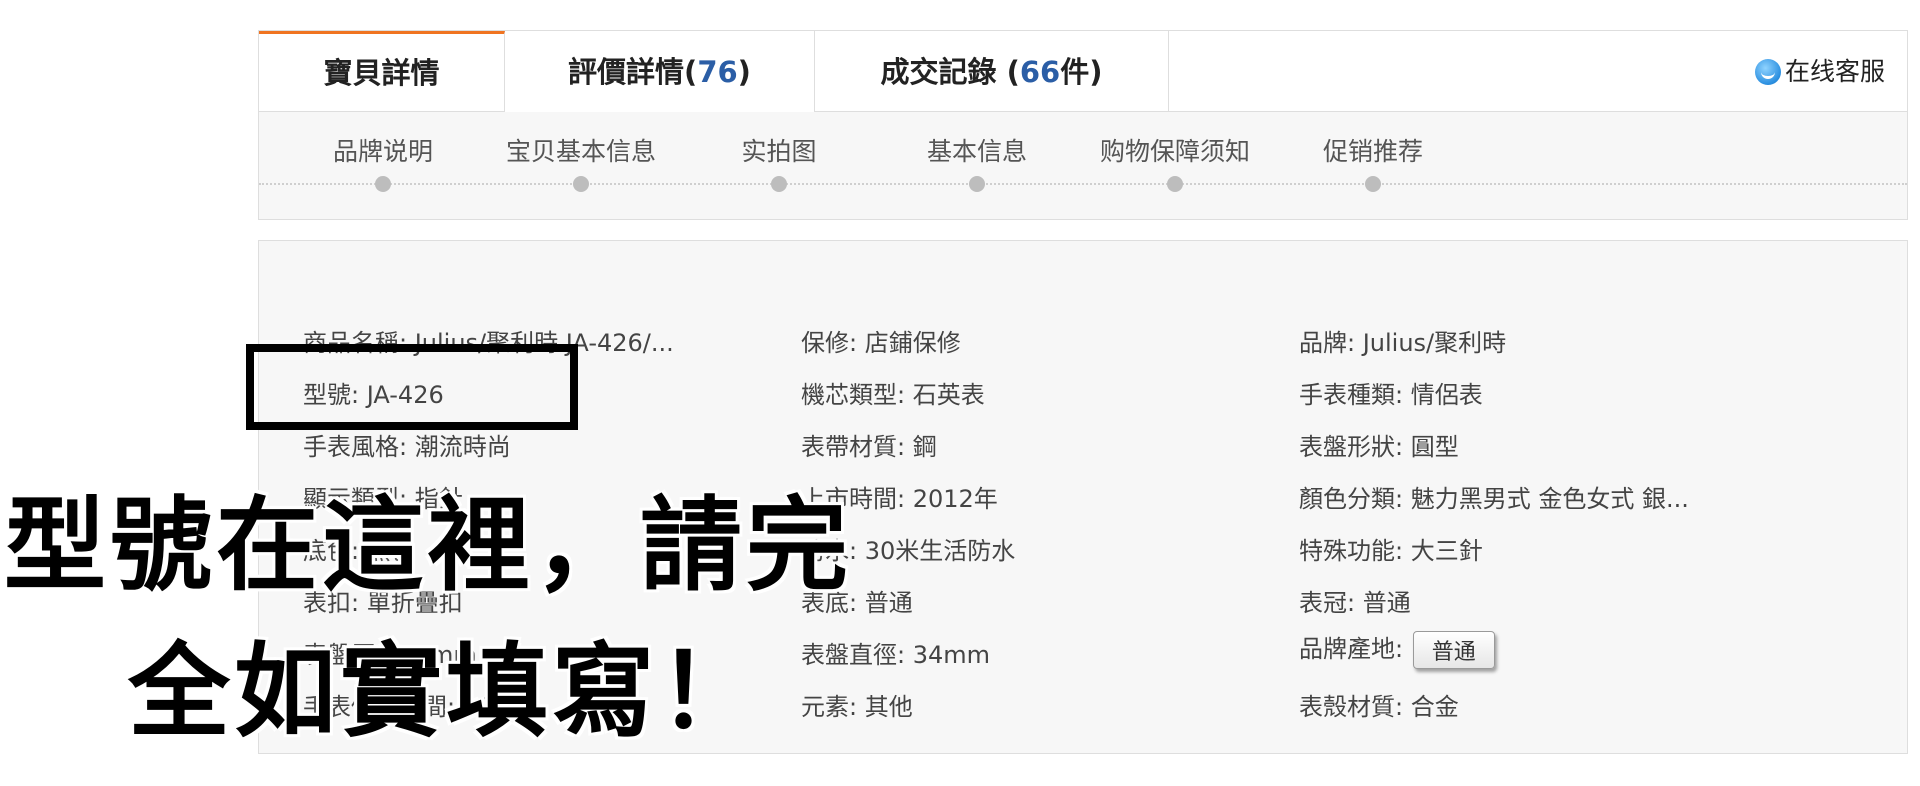  I want to click on detail-tabs: 寶貝詳情 評價詳情(76) 成交記錄 (66件) 在线客服, so click(1083, 71).